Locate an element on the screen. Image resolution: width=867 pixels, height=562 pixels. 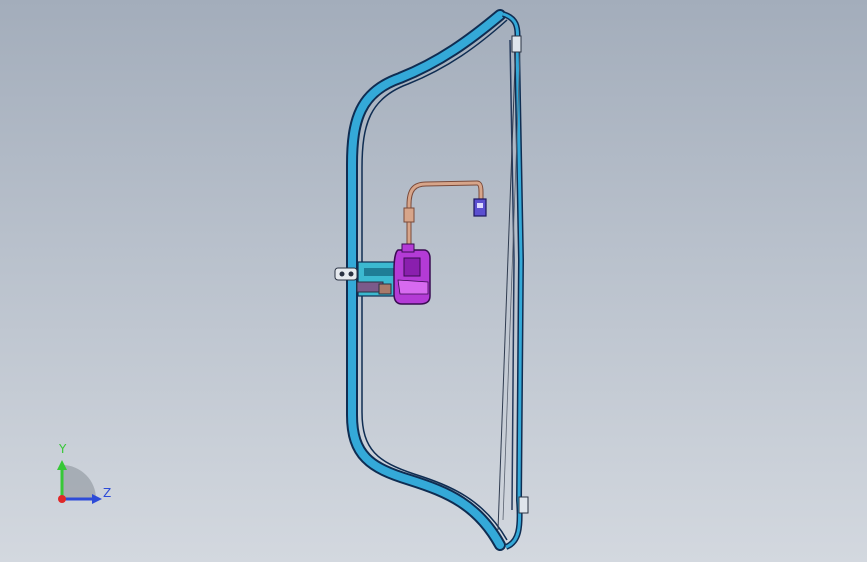
view-orientation-triad is located at coordinates (84, 478).